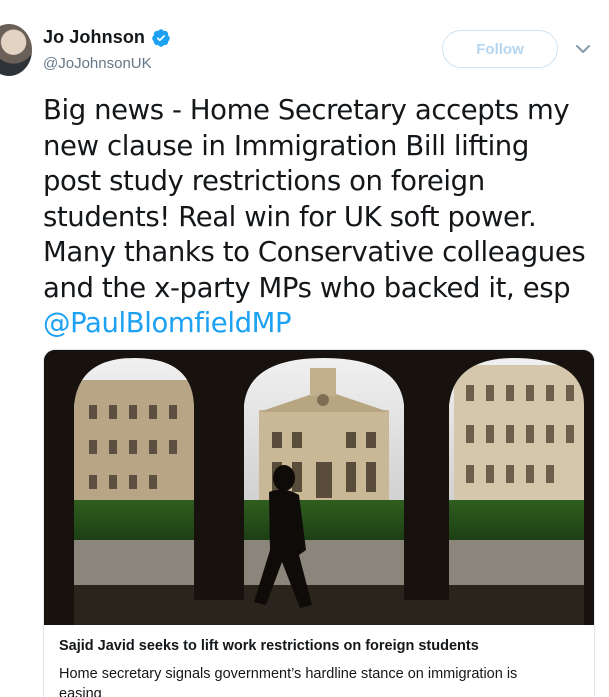 The image size is (609, 697). I want to click on avatar, so click(16, 50).